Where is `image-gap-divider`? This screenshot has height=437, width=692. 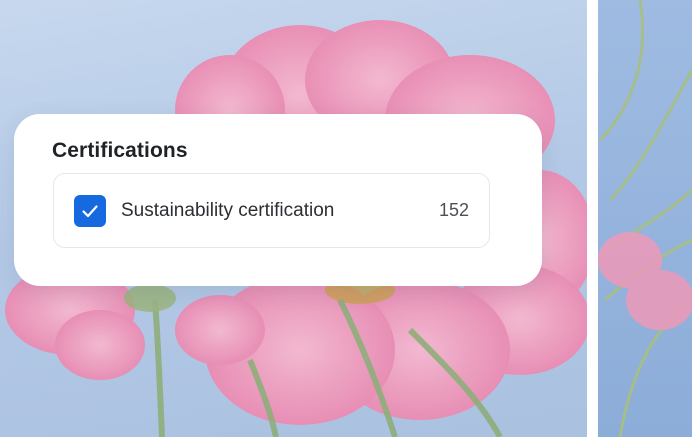
image-gap-divider is located at coordinates (592, 218).